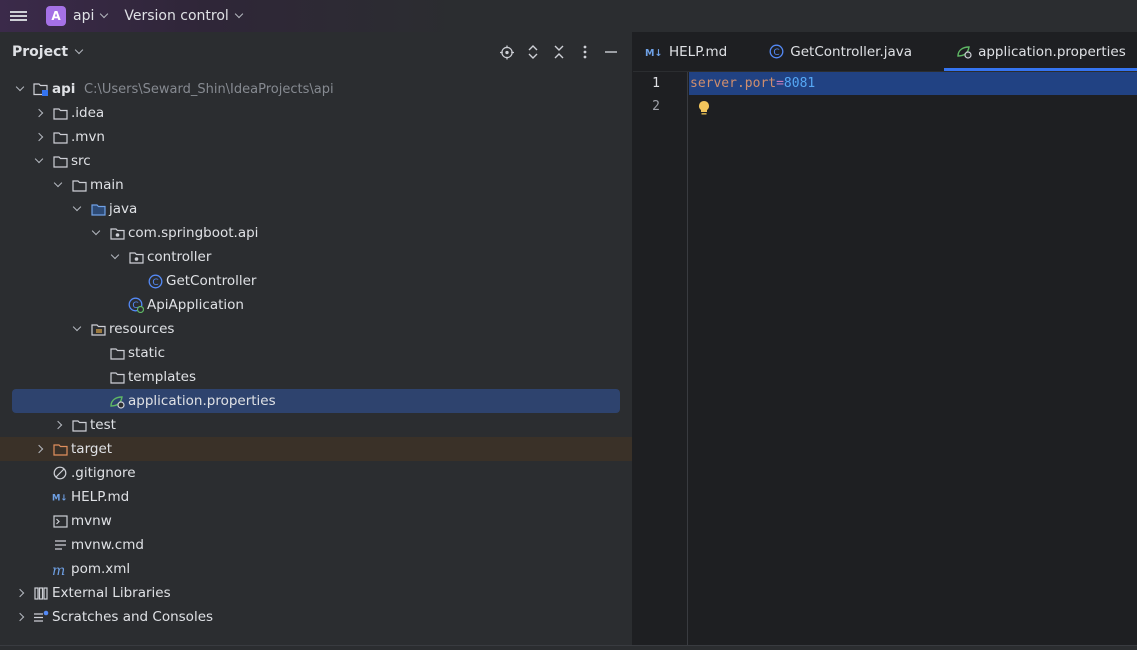 The image size is (1137, 650). Describe the element at coordinates (84, 16) in the screenshot. I see `project-name: api` at that location.